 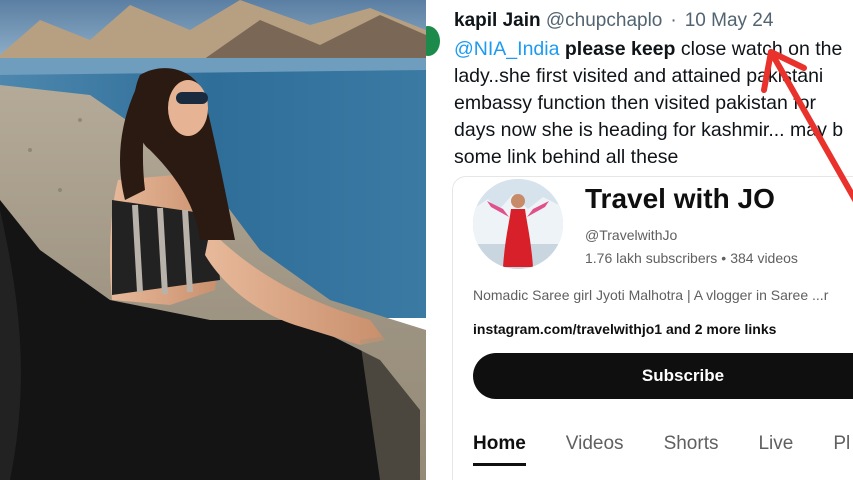 I want to click on tab-live: Live, so click(x=775, y=444).